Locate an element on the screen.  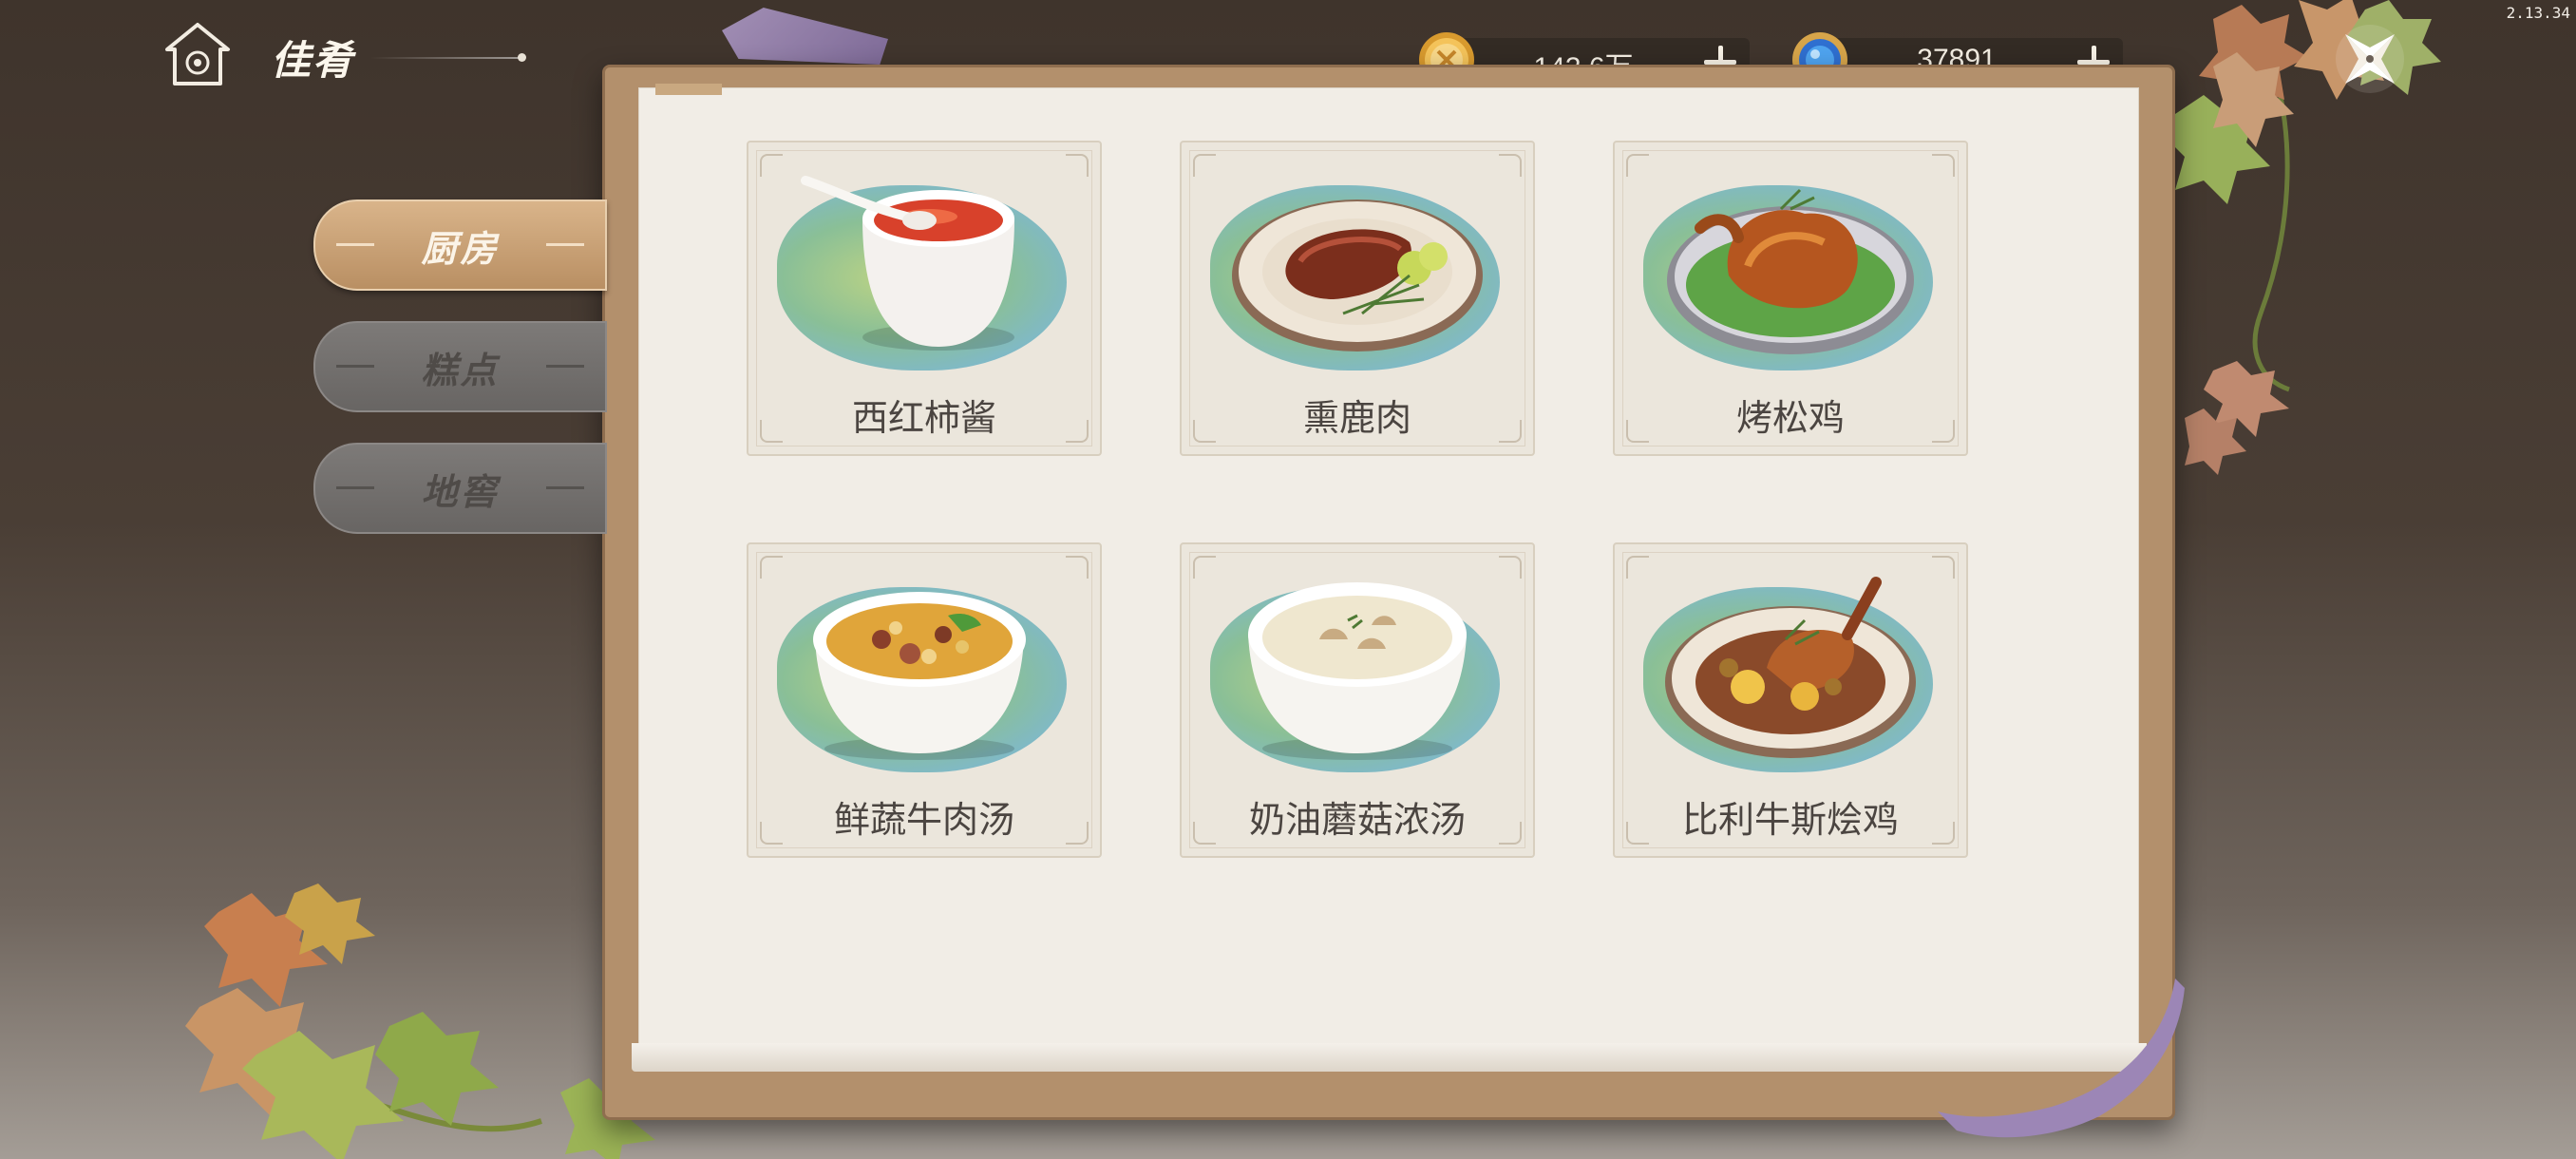
recipe-name: 烤松鸡 is located at coordinates (1790, 418).